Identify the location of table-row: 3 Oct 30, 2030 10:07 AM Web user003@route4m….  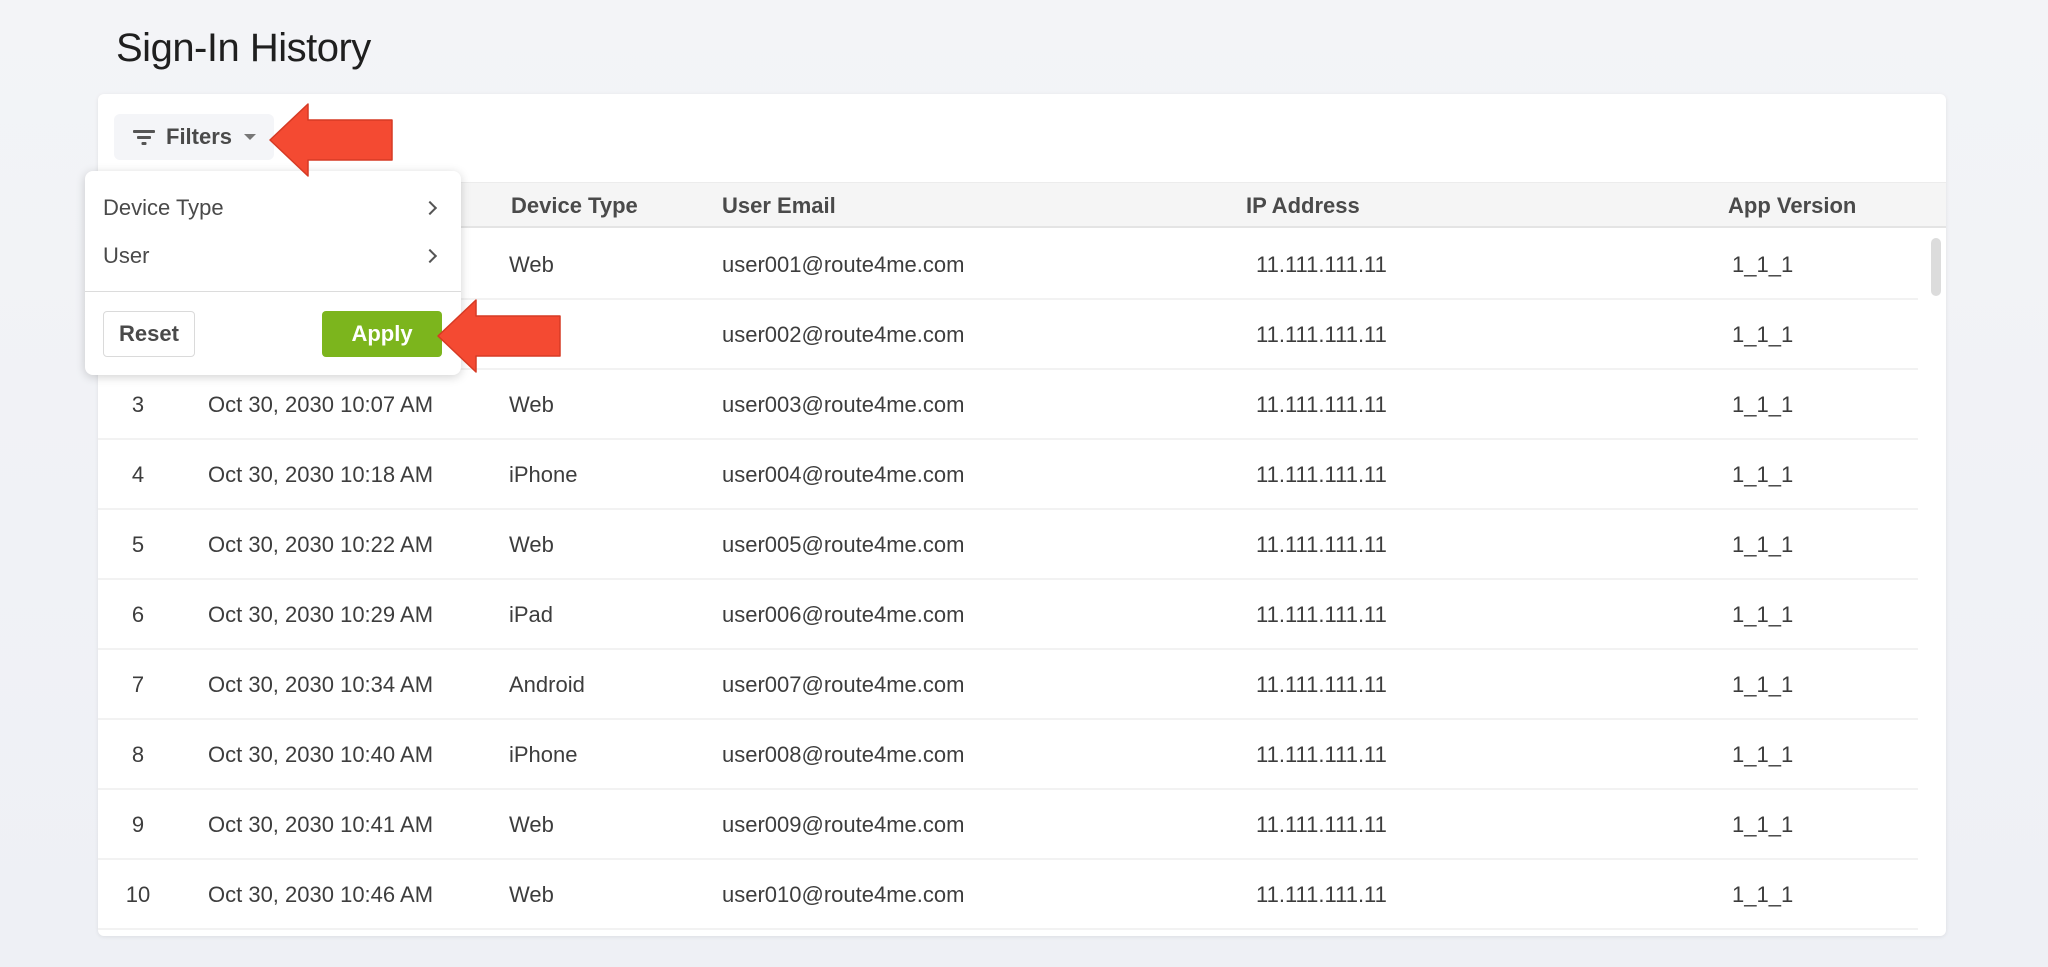
(1008, 405).